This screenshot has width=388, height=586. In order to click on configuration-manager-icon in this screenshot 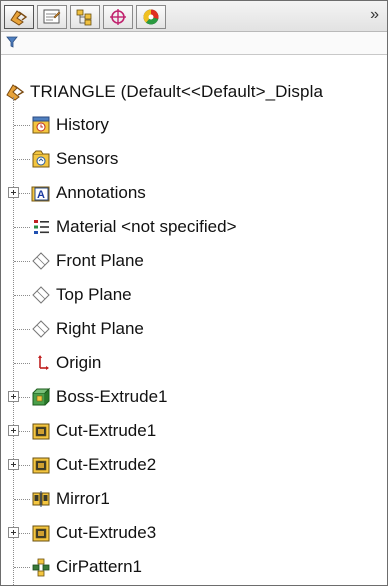, I will do `click(84, 17)`.